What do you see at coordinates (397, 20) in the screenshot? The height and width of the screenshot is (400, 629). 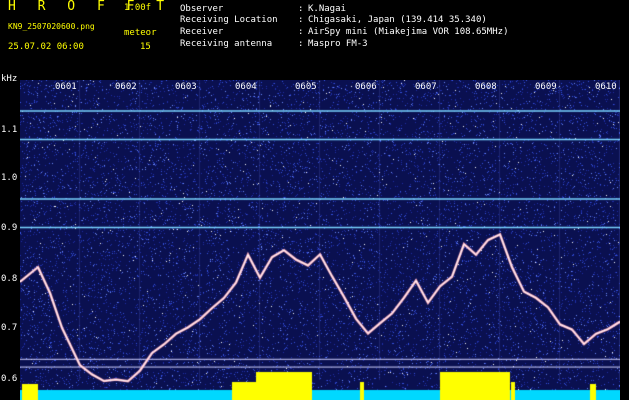 I see `location-value: Chigasaki, Japan (139.414 35.340)` at bounding box center [397, 20].